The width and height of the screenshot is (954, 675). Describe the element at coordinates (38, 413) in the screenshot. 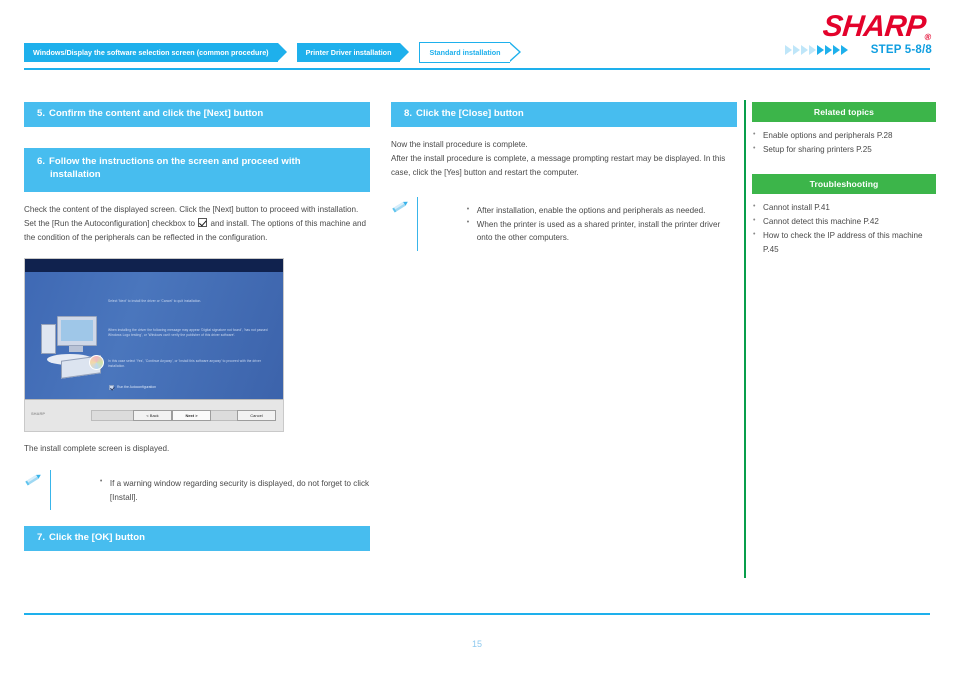

I see `installer-brand-label: SHARP` at that location.